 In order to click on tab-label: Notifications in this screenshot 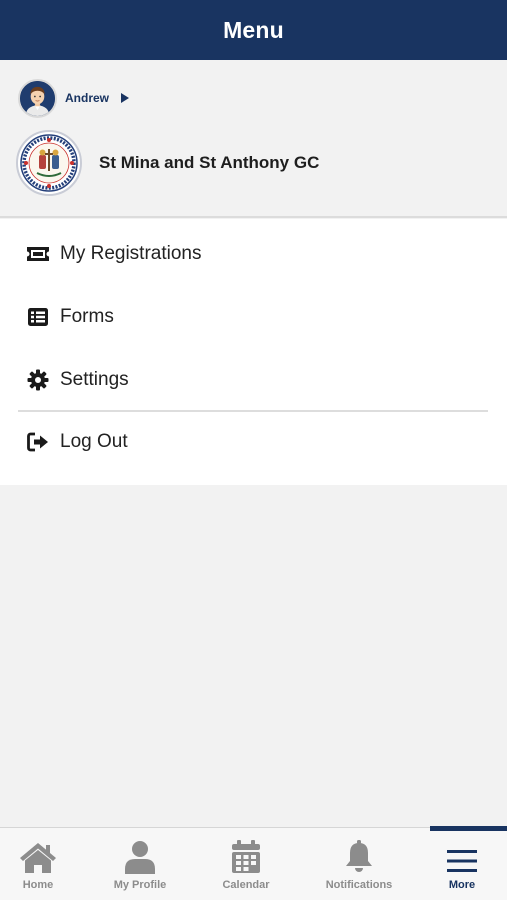, I will do `click(359, 885)`.